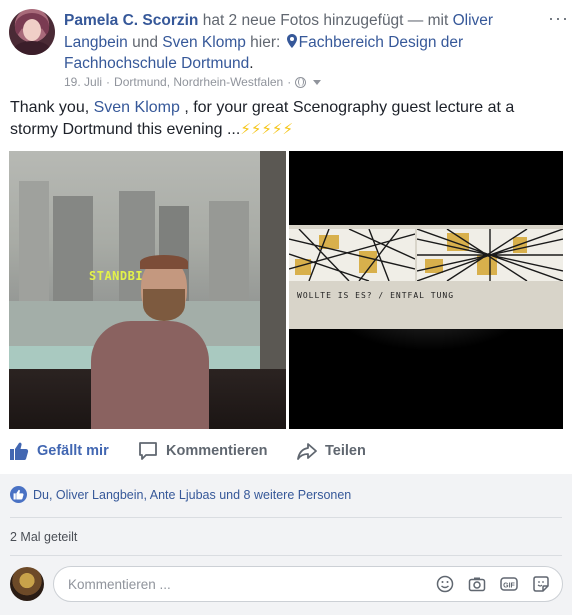 The height and width of the screenshot is (615, 572). I want to click on comment-button: Kommentieren, so click(203, 451).